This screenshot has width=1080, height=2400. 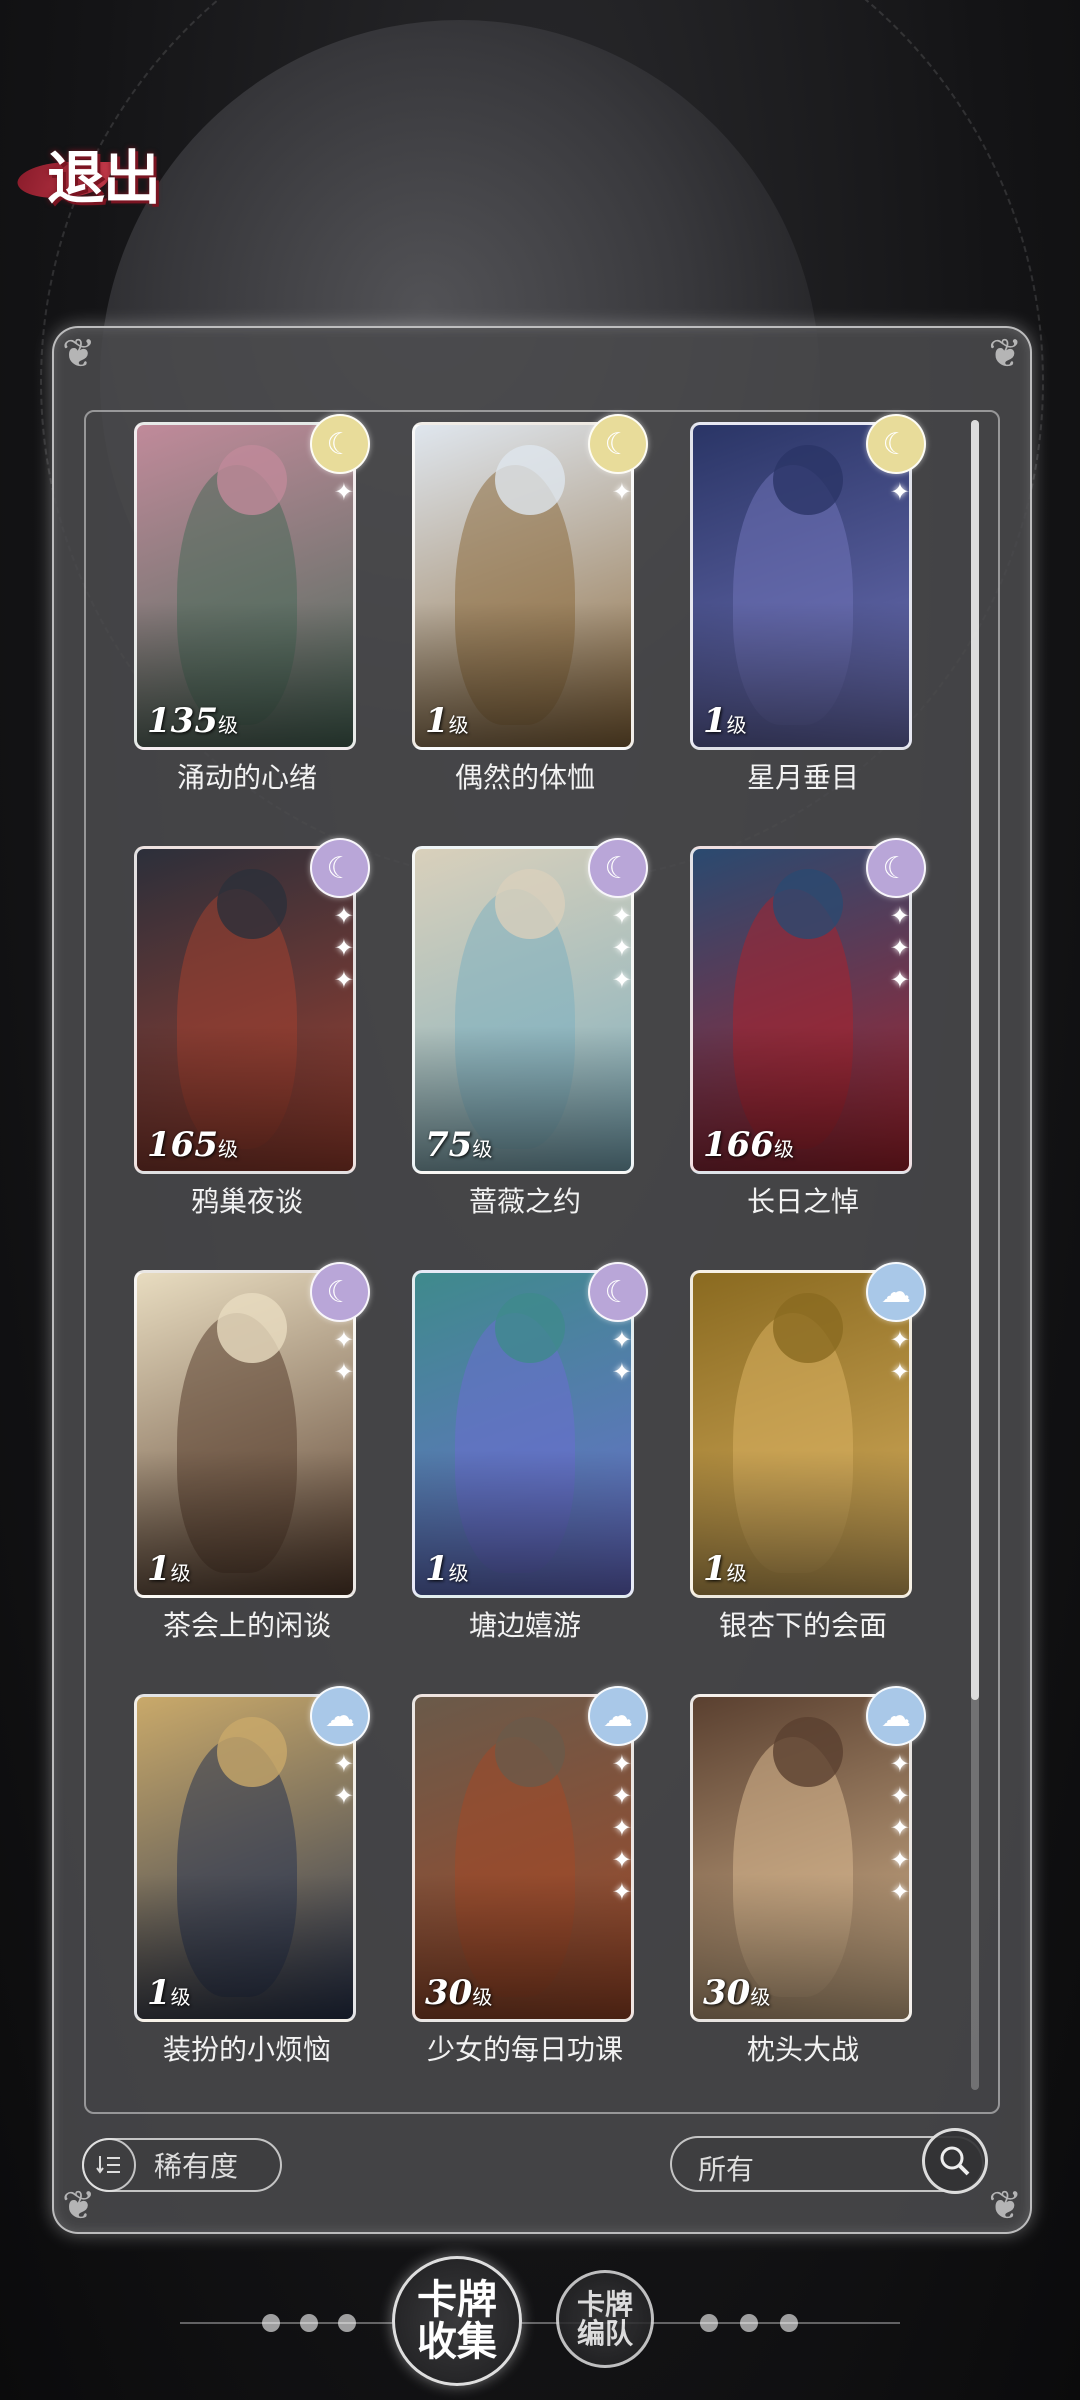 I want to click on search-icon, so click(x=955, y=2161).